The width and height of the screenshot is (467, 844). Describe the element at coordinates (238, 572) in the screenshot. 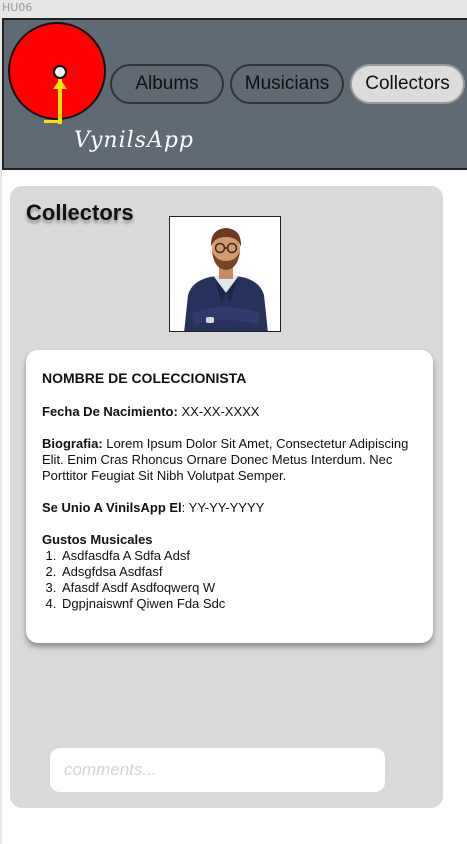

I see `list-item: Adsgfdsa Asdfasf` at that location.